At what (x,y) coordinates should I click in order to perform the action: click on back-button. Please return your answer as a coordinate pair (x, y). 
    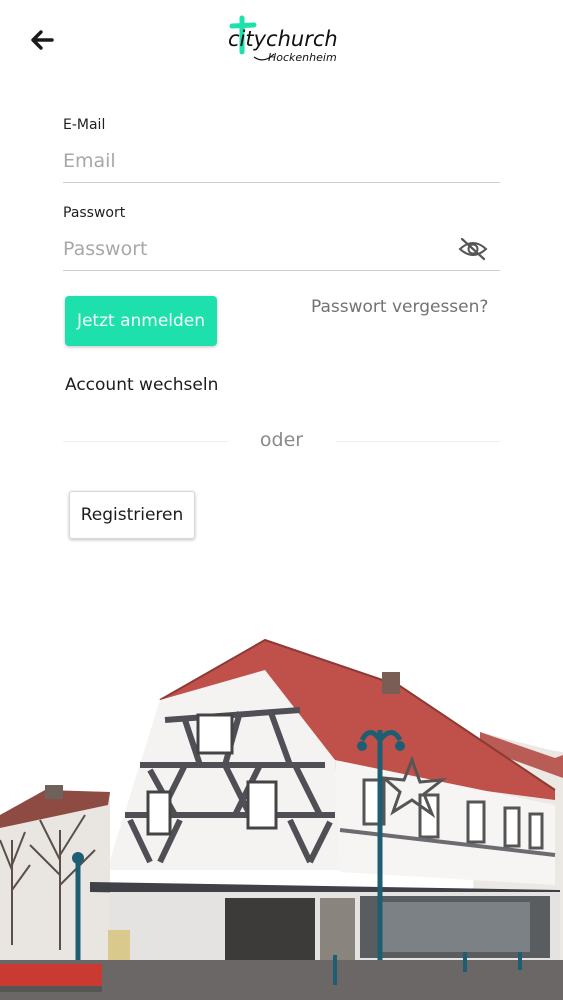
    Looking at the image, I should click on (42, 40).